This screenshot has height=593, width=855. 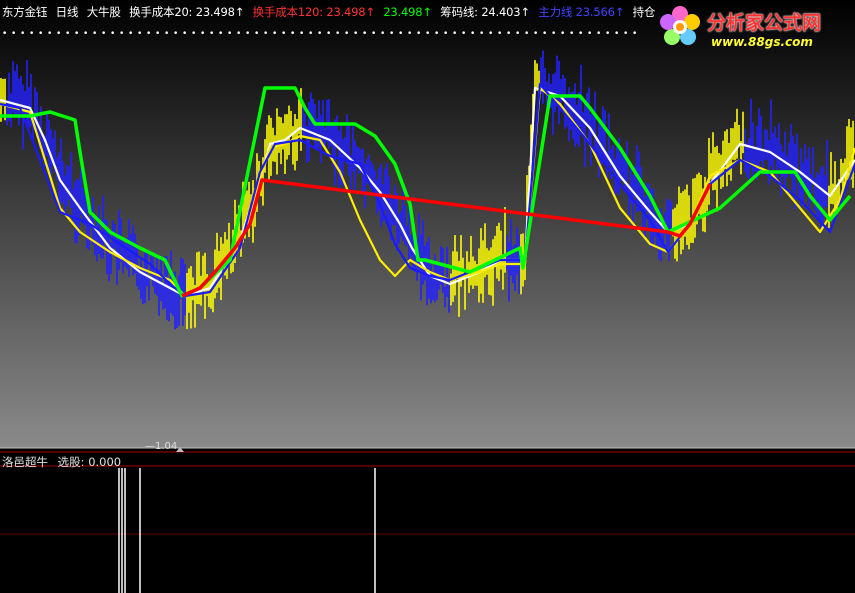 What do you see at coordinates (764, 23) in the screenshot?
I see `logo-title: 分析家公式网` at bounding box center [764, 23].